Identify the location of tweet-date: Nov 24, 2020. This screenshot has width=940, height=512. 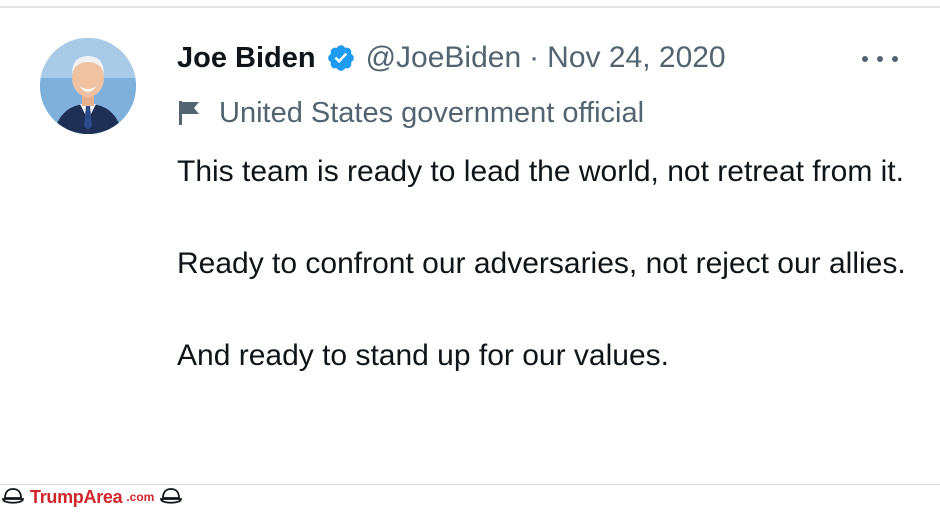
(636, 58).